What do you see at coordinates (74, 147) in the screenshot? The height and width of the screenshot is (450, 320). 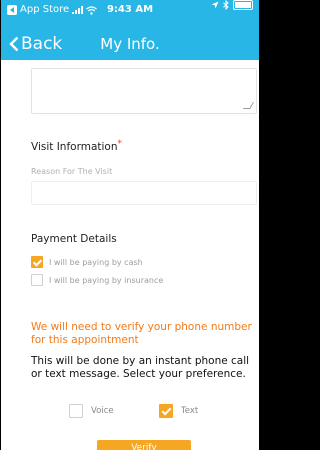 I see `visit-info-title: Visit Information` at bounding box center [74, 147].